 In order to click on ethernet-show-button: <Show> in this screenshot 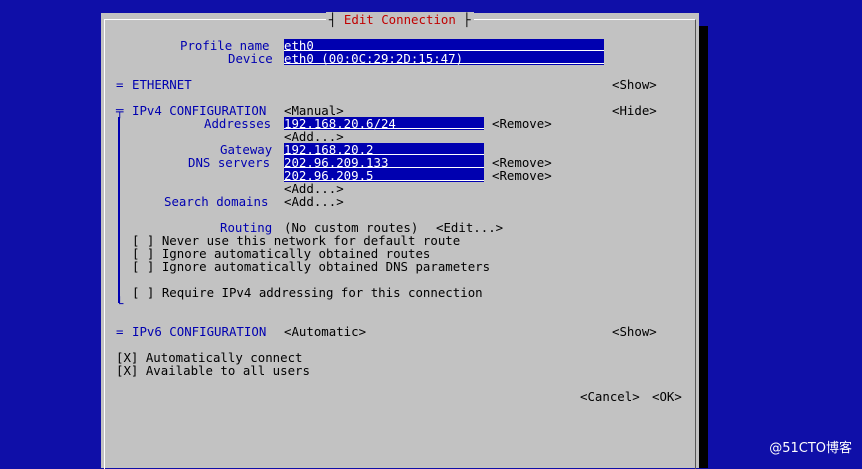, I will do `click(634, 84)`.